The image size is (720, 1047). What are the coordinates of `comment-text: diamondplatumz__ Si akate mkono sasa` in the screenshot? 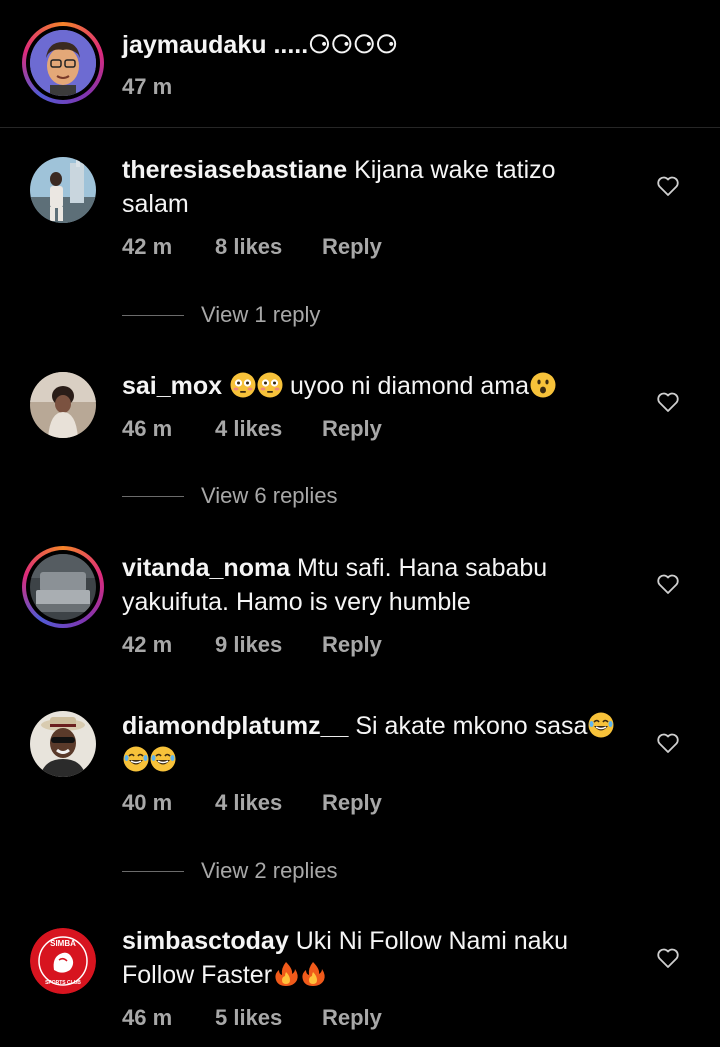 It's located at (372, 743).